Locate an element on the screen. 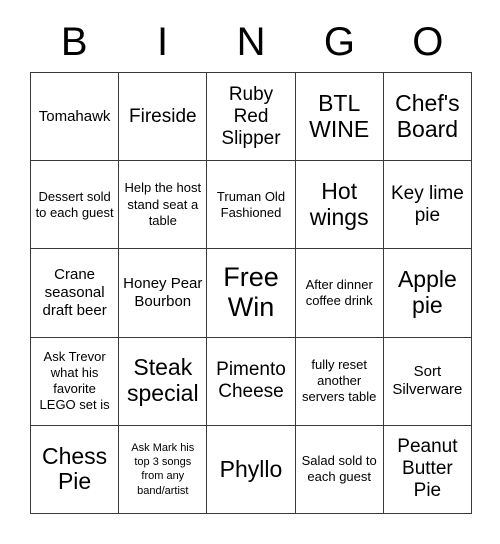  bingo-cell: Ask Trevor what his favorite LEGO set is is located at coordinates (75, 381).